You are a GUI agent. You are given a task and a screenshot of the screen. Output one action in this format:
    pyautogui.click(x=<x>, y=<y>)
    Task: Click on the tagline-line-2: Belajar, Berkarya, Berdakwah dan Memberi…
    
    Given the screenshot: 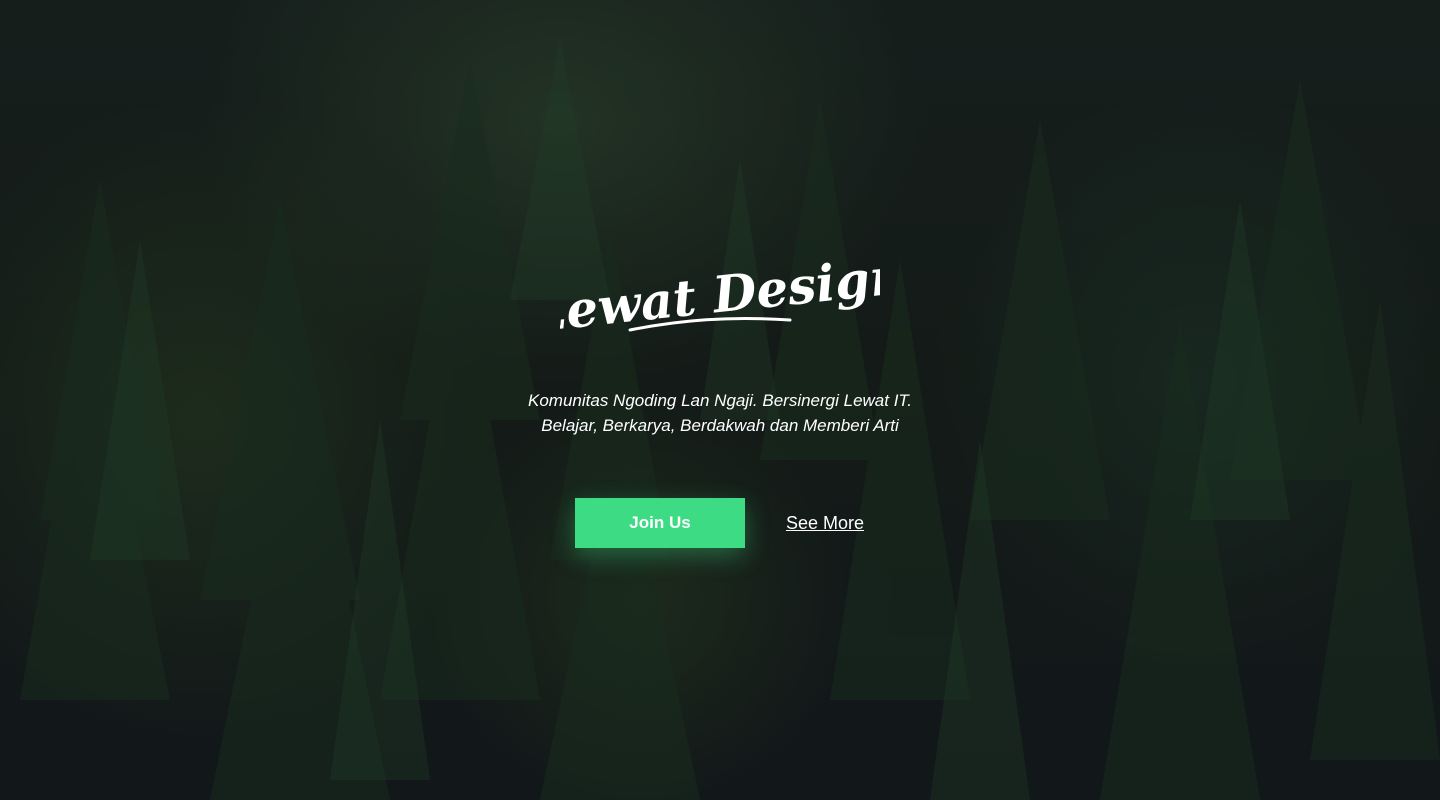 What is the action you would take?
    pyautogui.click(x=720, y=425)
    